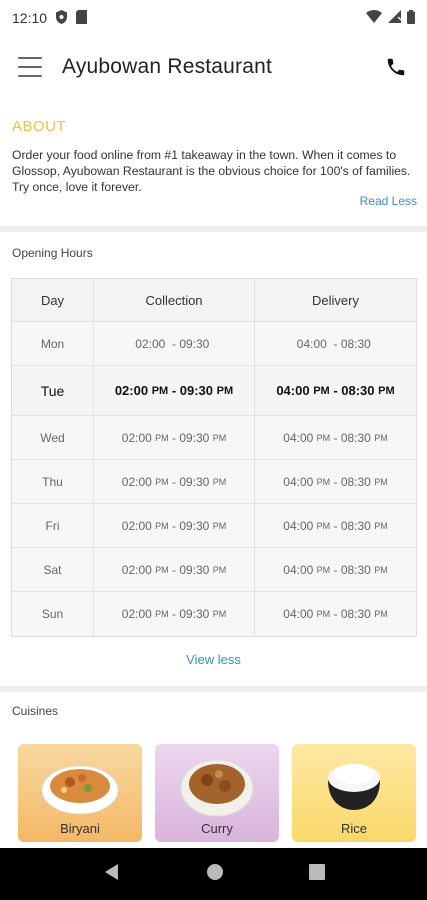  What do you see at coordinates (82, 18) in the screenshot?
I see `sim-card-icon` at bounding box center [82, 18].